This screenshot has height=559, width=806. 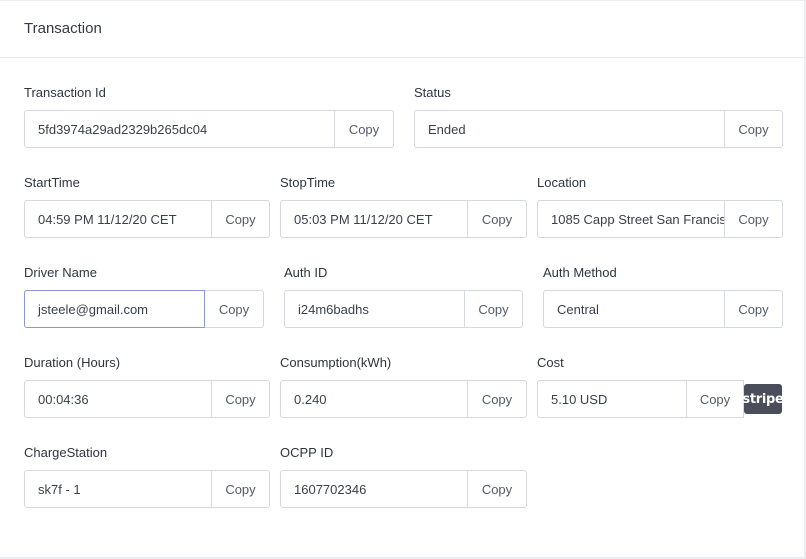 What do you see at coordinates (497, 399) in the screenshot?
I see `consumption-copy-button: Copy` at bounding box center [497, 399].